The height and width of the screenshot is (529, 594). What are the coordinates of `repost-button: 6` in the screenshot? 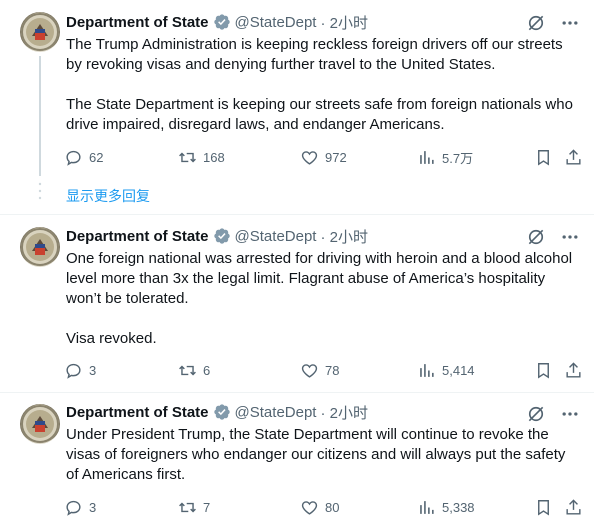 It's located at (194, 370).